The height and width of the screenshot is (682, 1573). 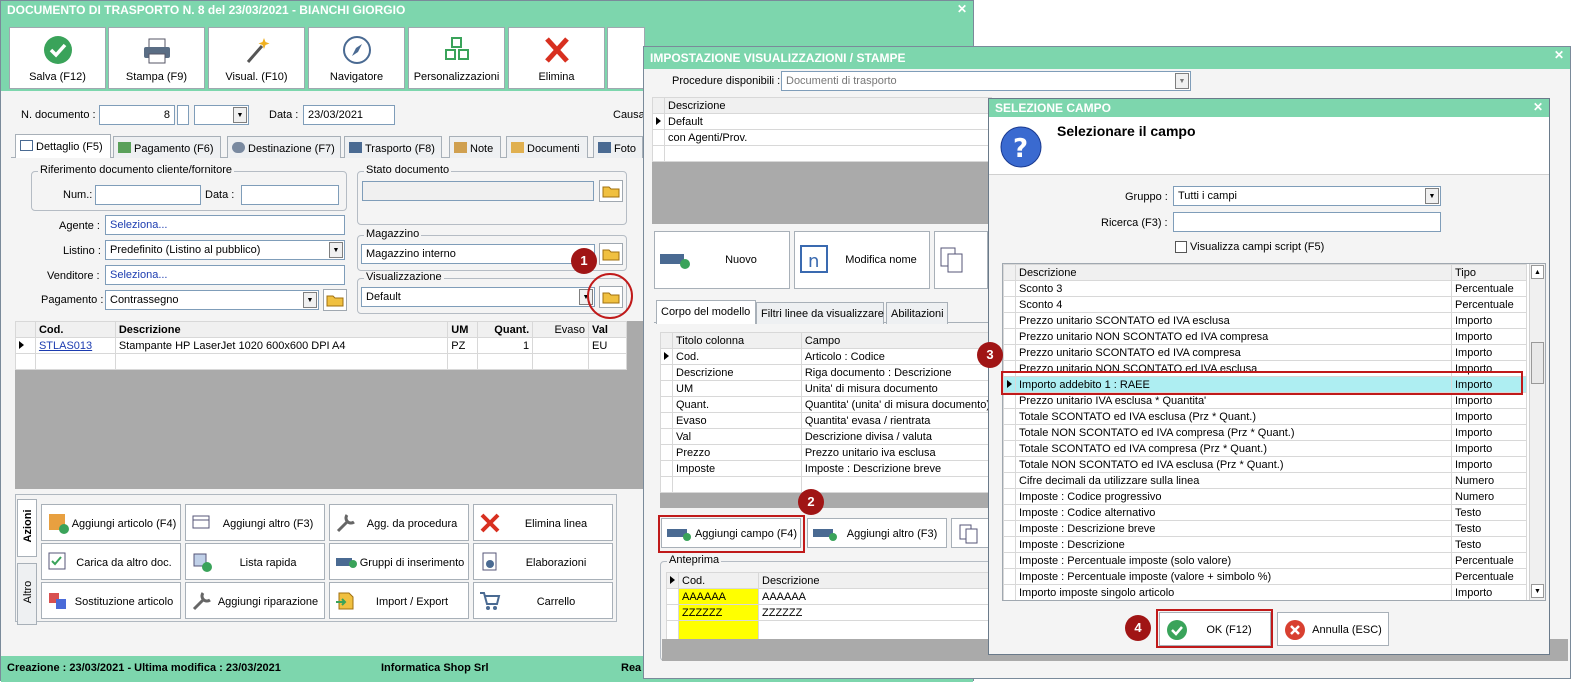 What do you see at coordinates (456, 58) in the screenshot?
I see `customize-button: Personalizzazioni` at bounding box center [456, 58].